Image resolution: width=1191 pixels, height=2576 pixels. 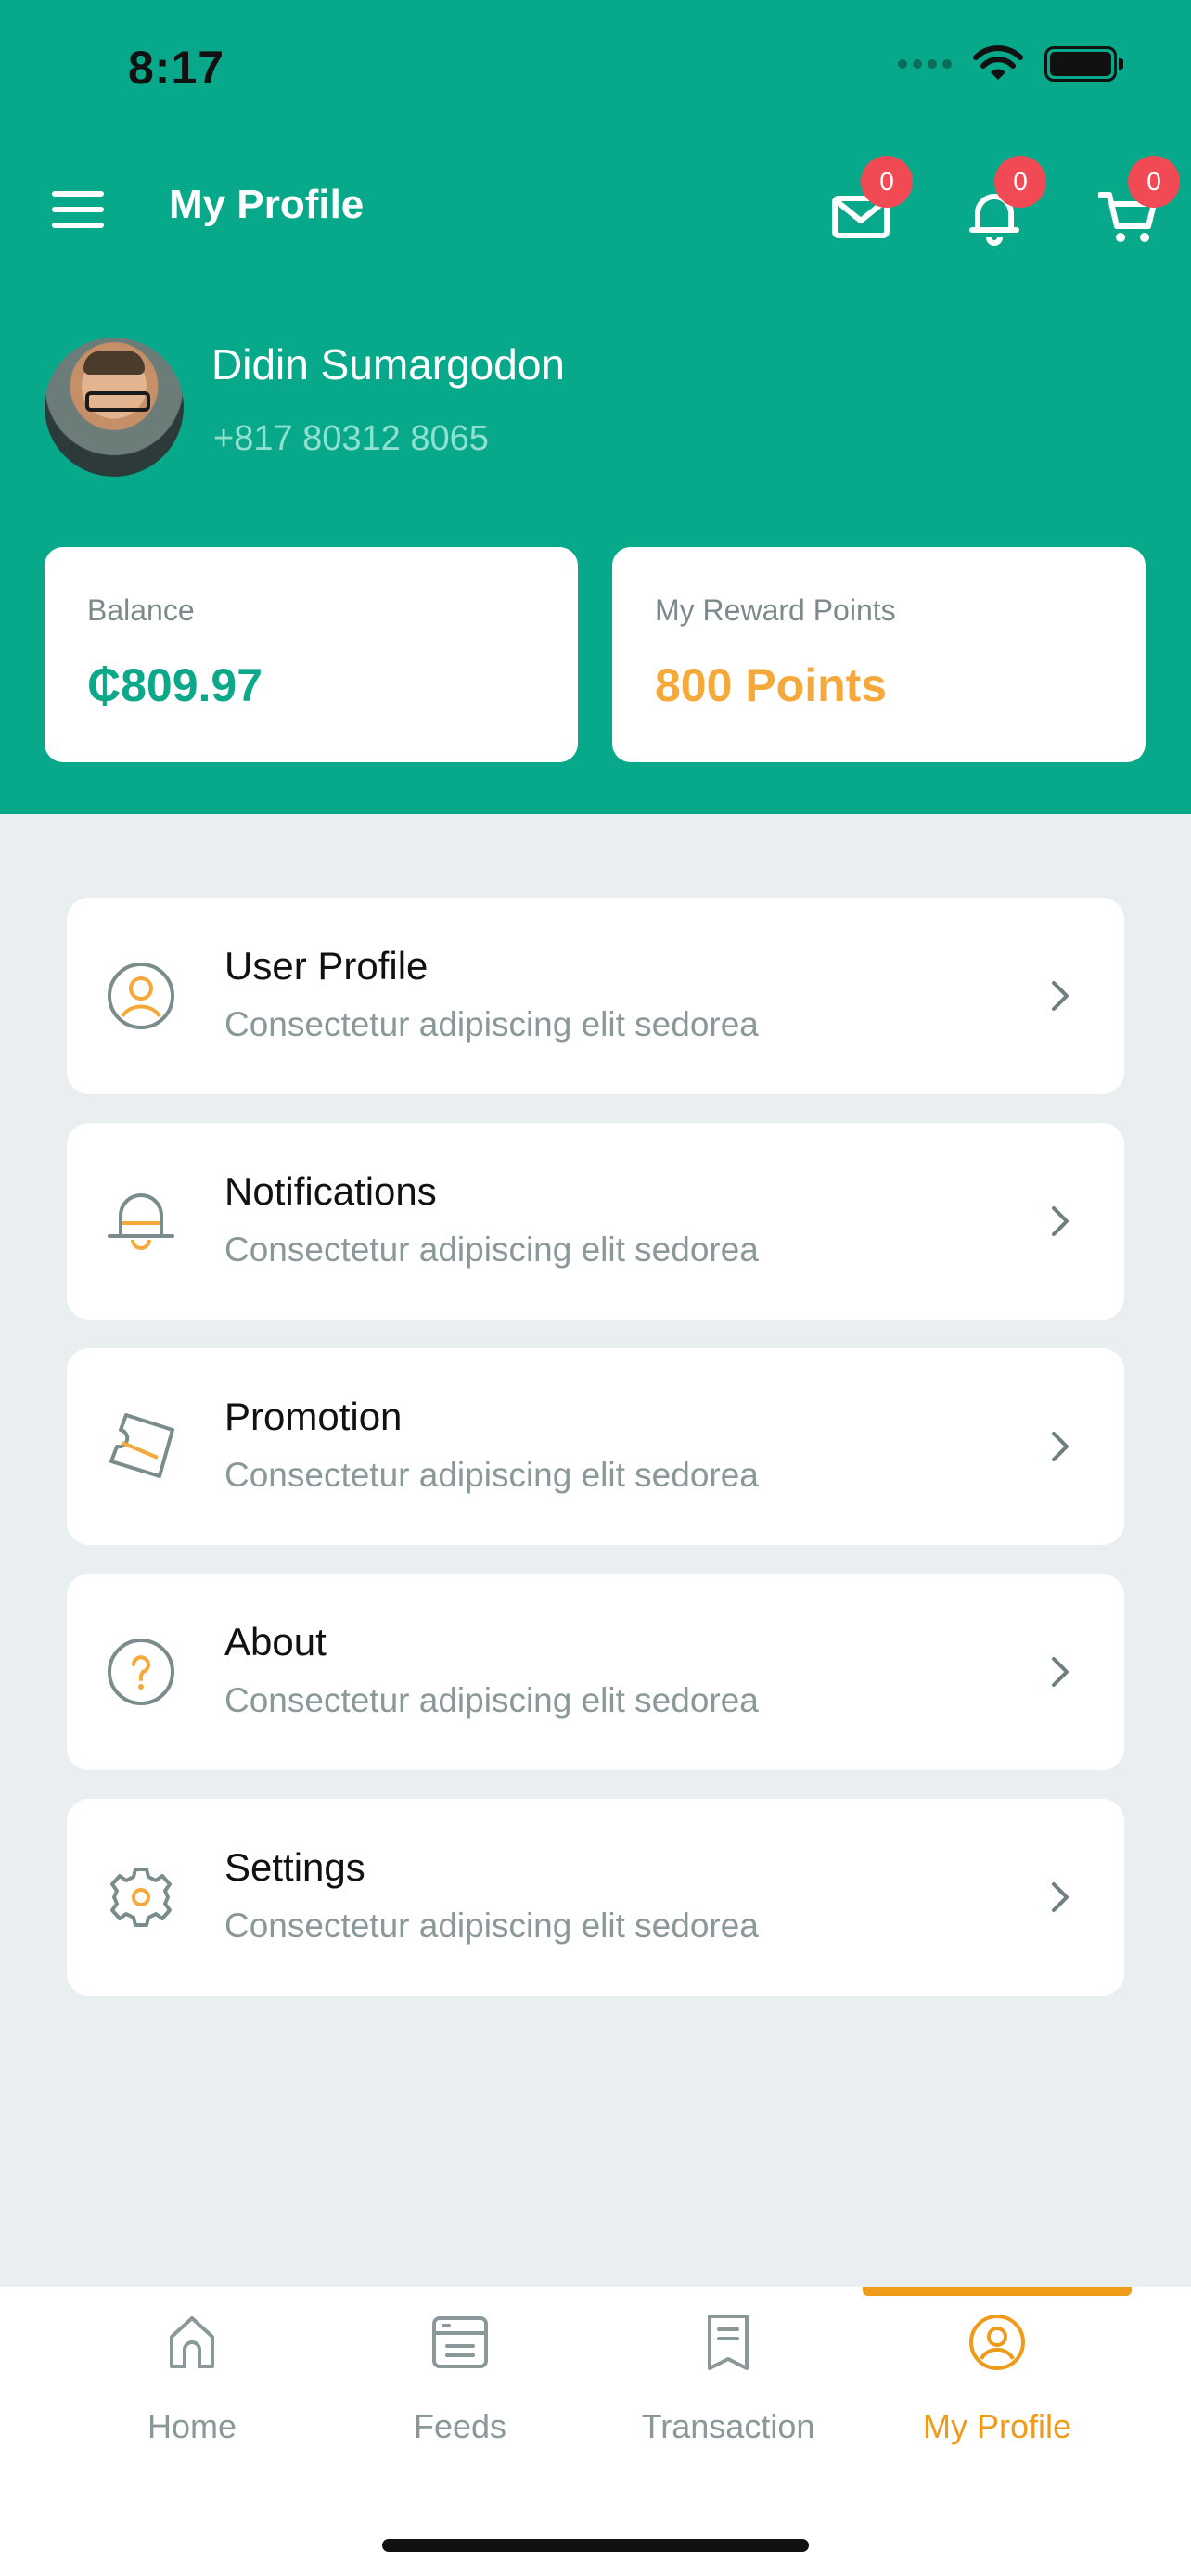 What do you see at coordinates (1084, 64) in the screenshot?
I see `battery-icon` at bounding box center [1084, 64].